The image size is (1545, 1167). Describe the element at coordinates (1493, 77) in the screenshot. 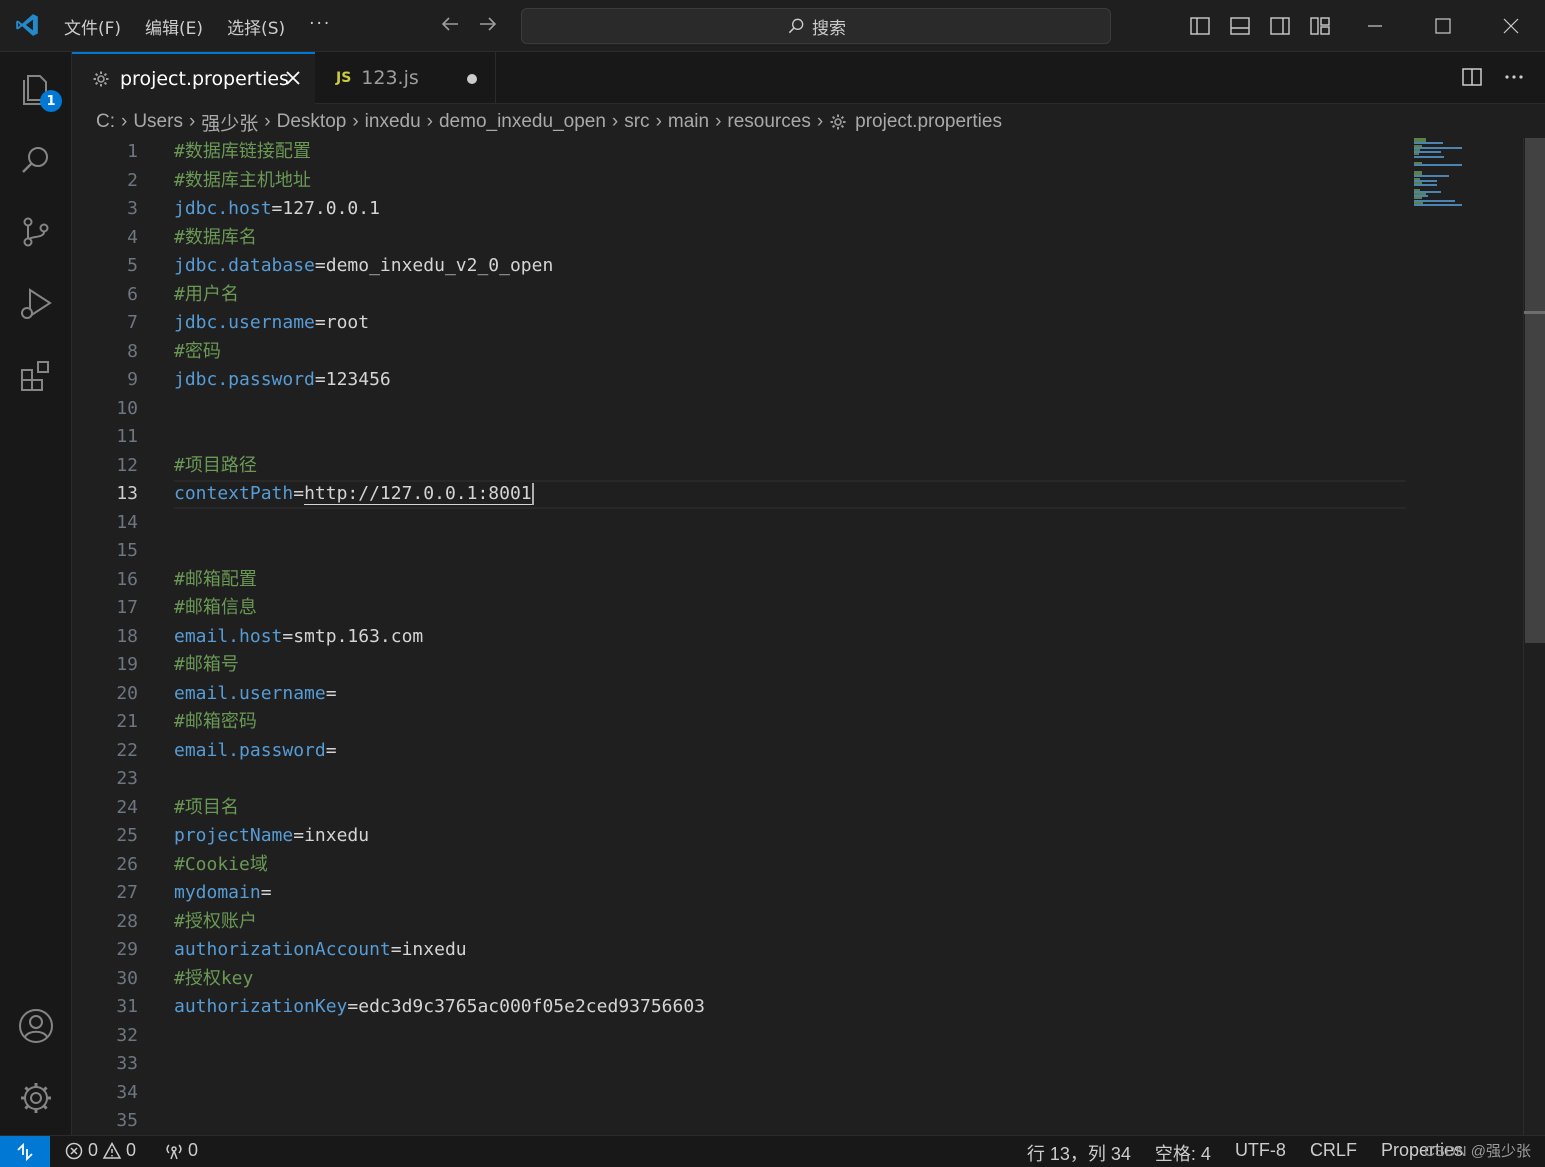

I see `editor-actions` at that location.